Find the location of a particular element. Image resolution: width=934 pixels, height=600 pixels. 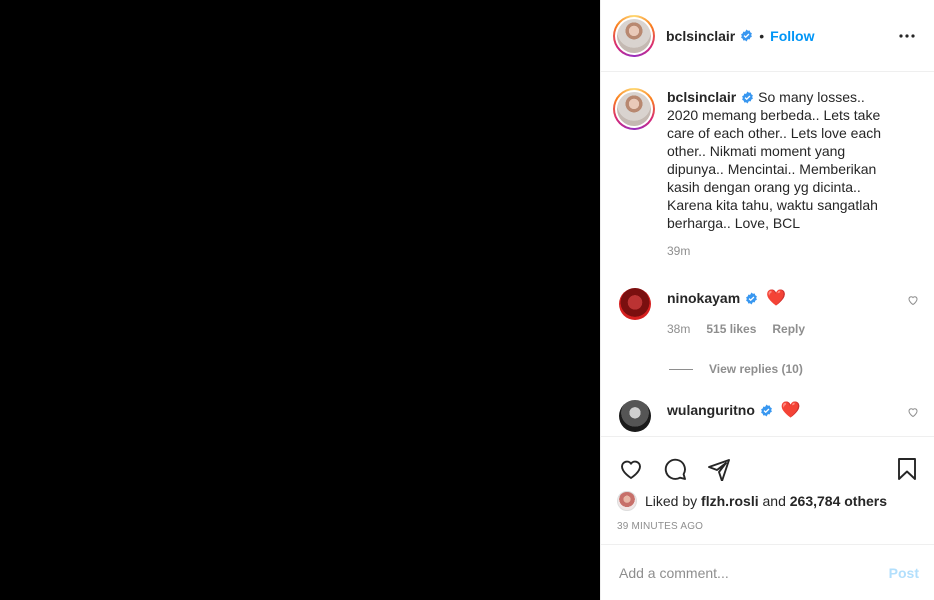

post-timestamp: 39 MINUTES AGO is located at coordinates (767, 526).